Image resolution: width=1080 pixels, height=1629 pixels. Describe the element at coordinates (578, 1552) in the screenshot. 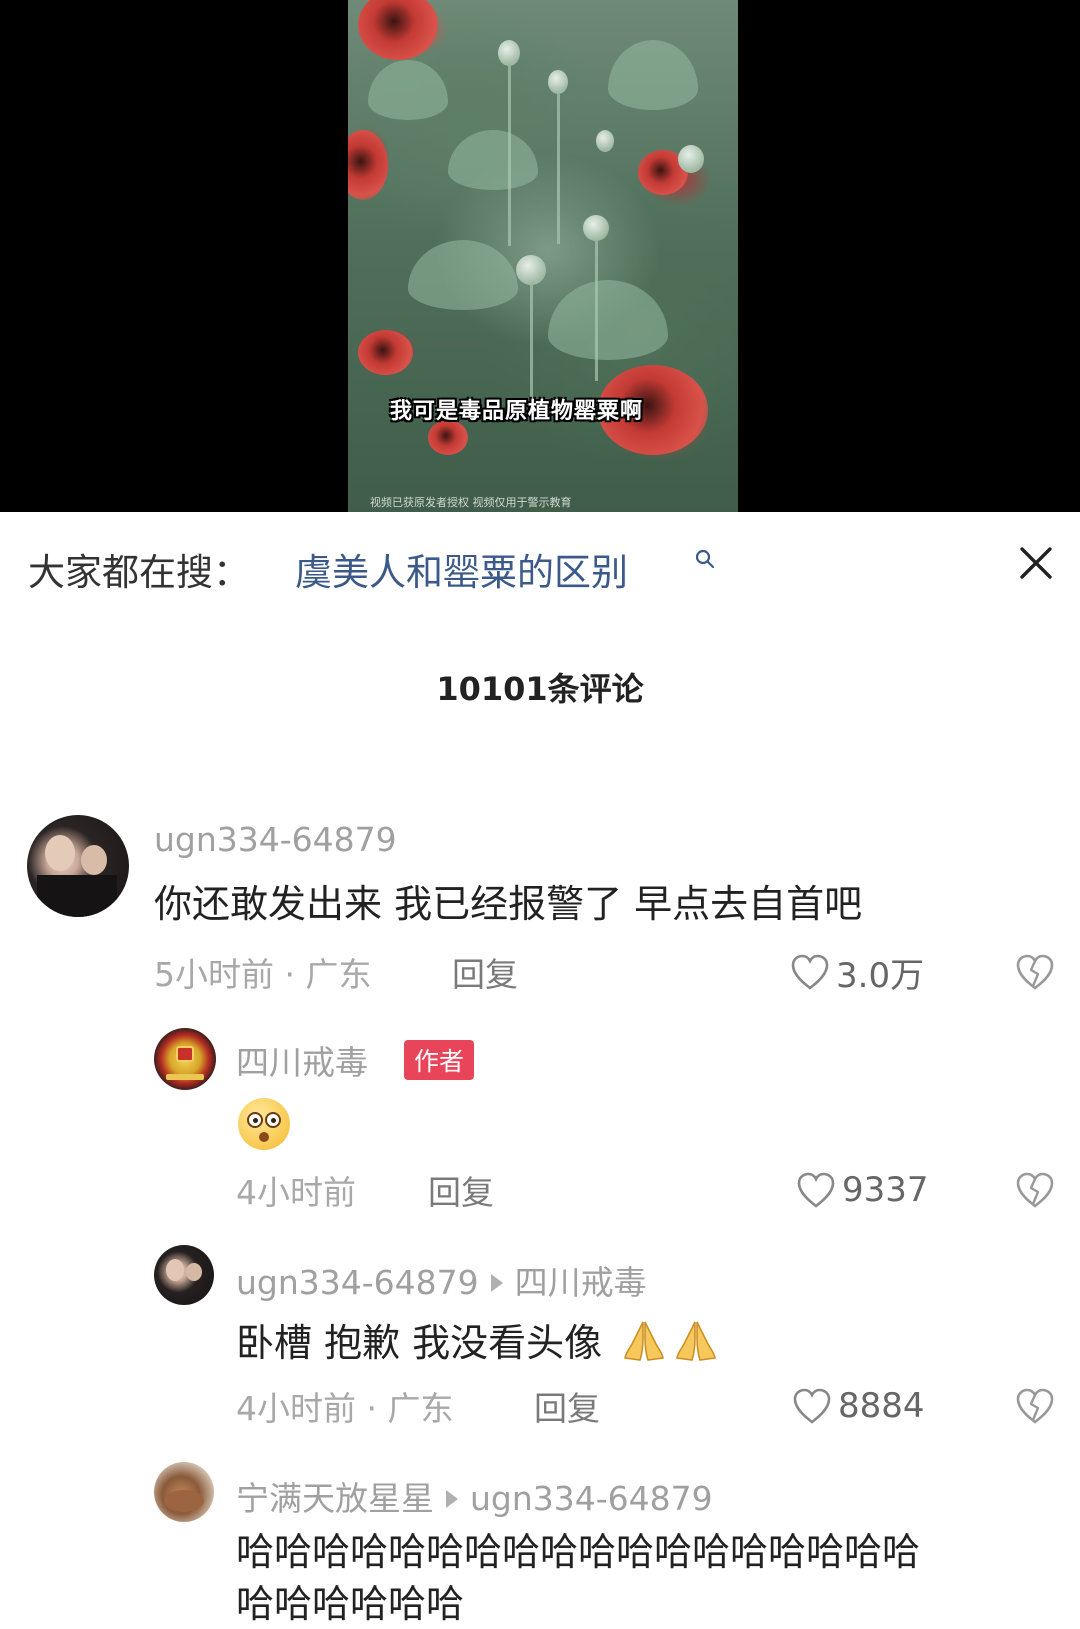

I see `comment-text-line-1: 哈哈哈哈哈哈哈哈哈哈哈哈哈哈哈哈哈哈` at that location.